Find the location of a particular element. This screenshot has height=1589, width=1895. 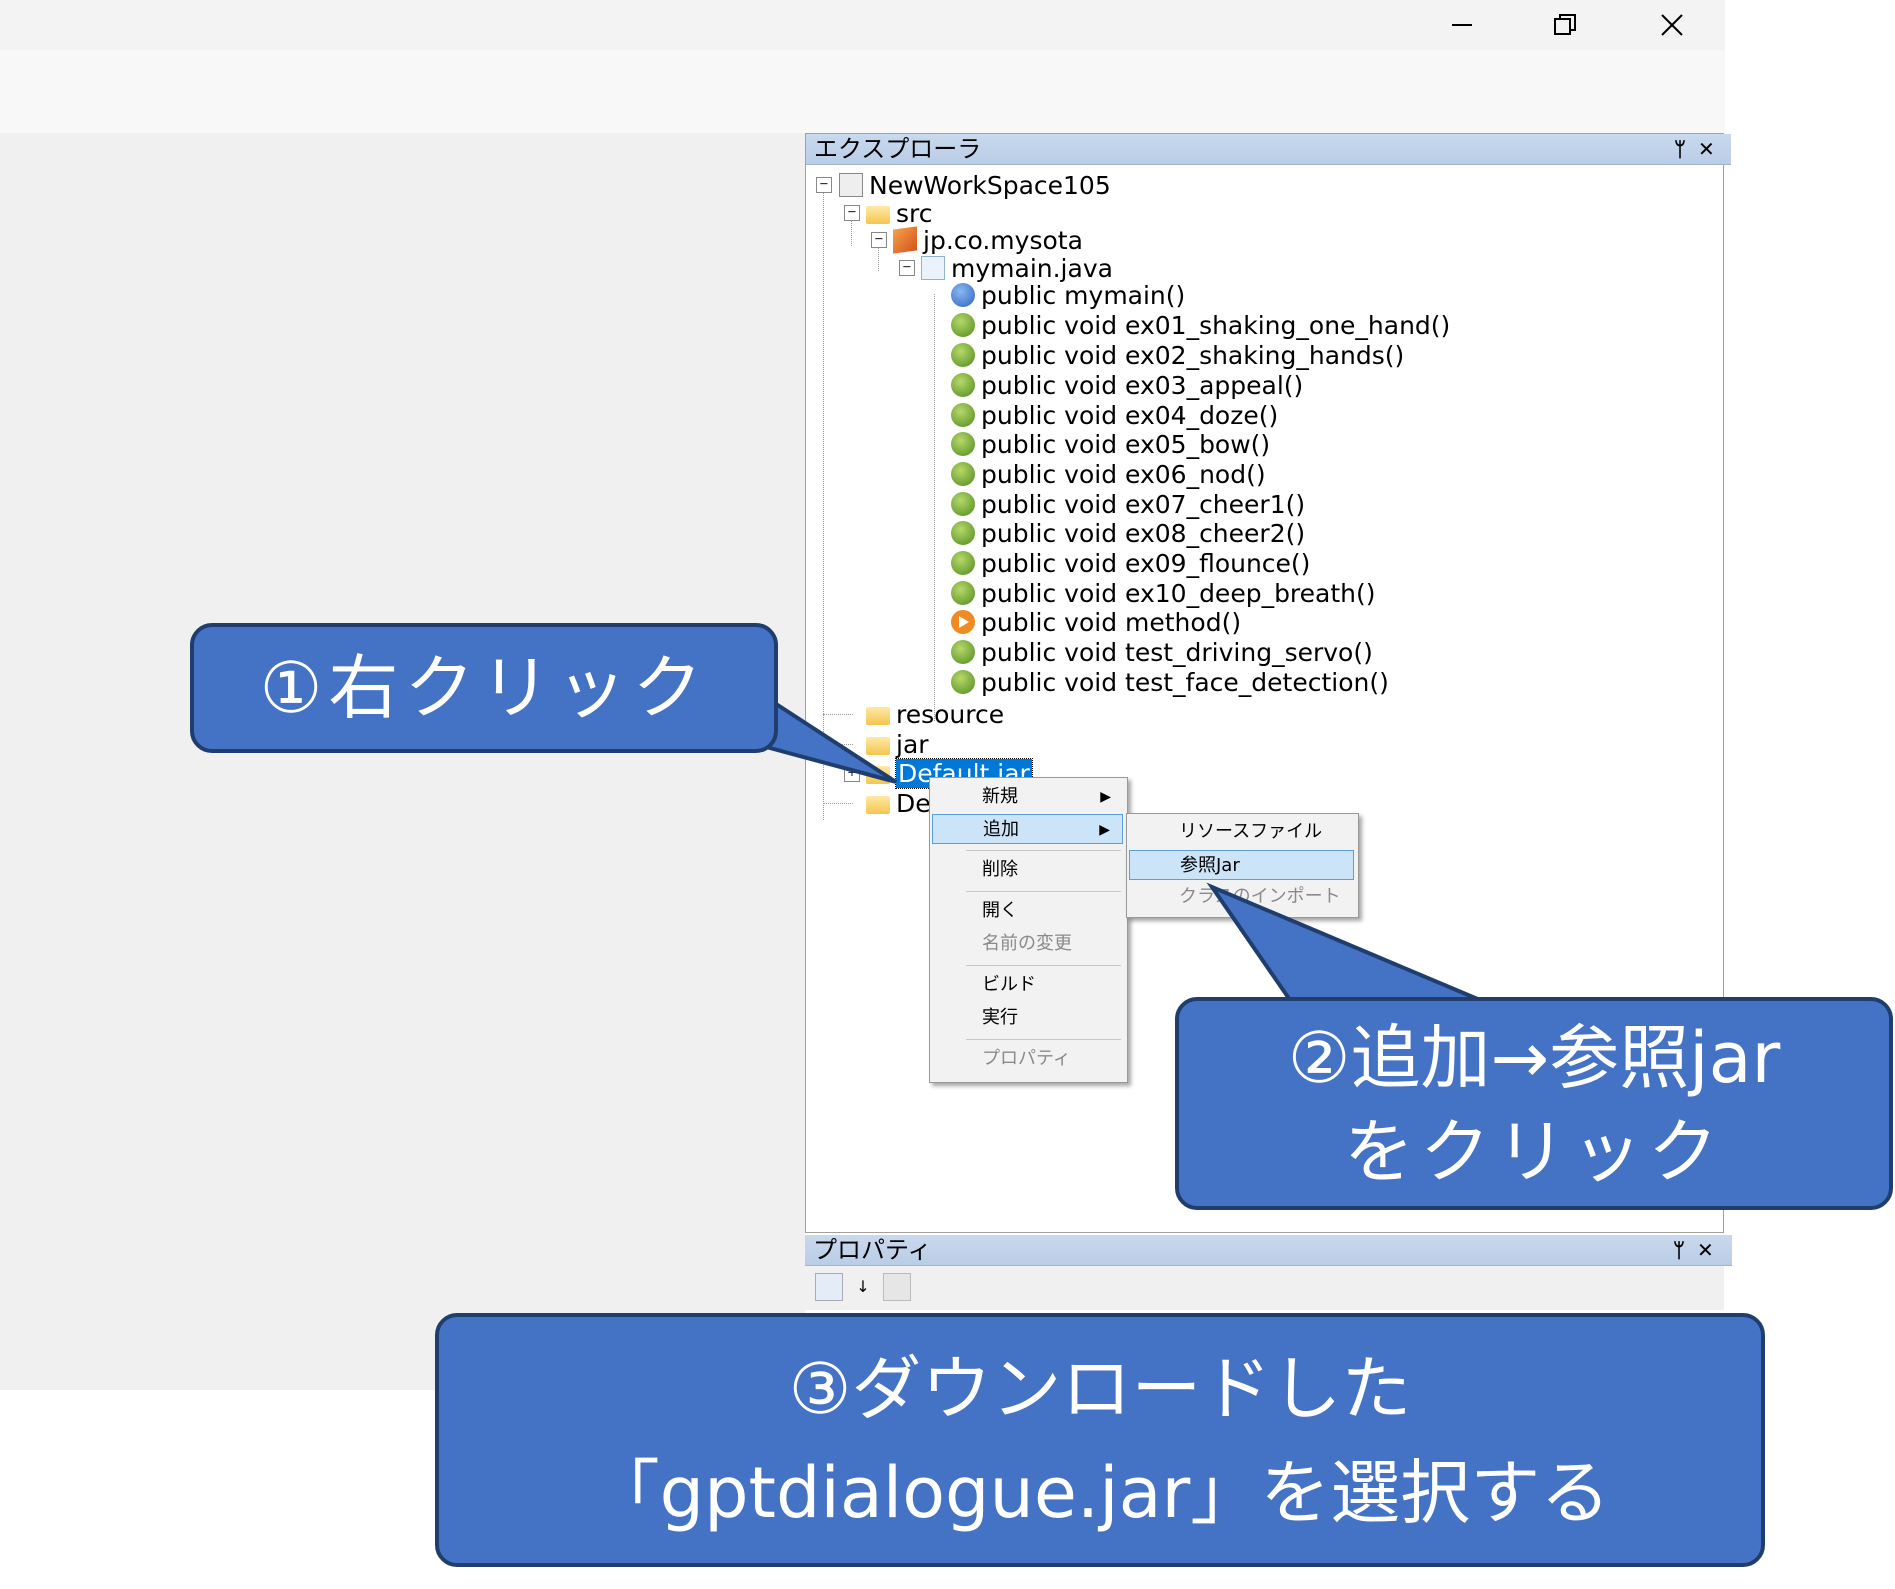

tree-node-src: src is located at coordinates (899, 213).